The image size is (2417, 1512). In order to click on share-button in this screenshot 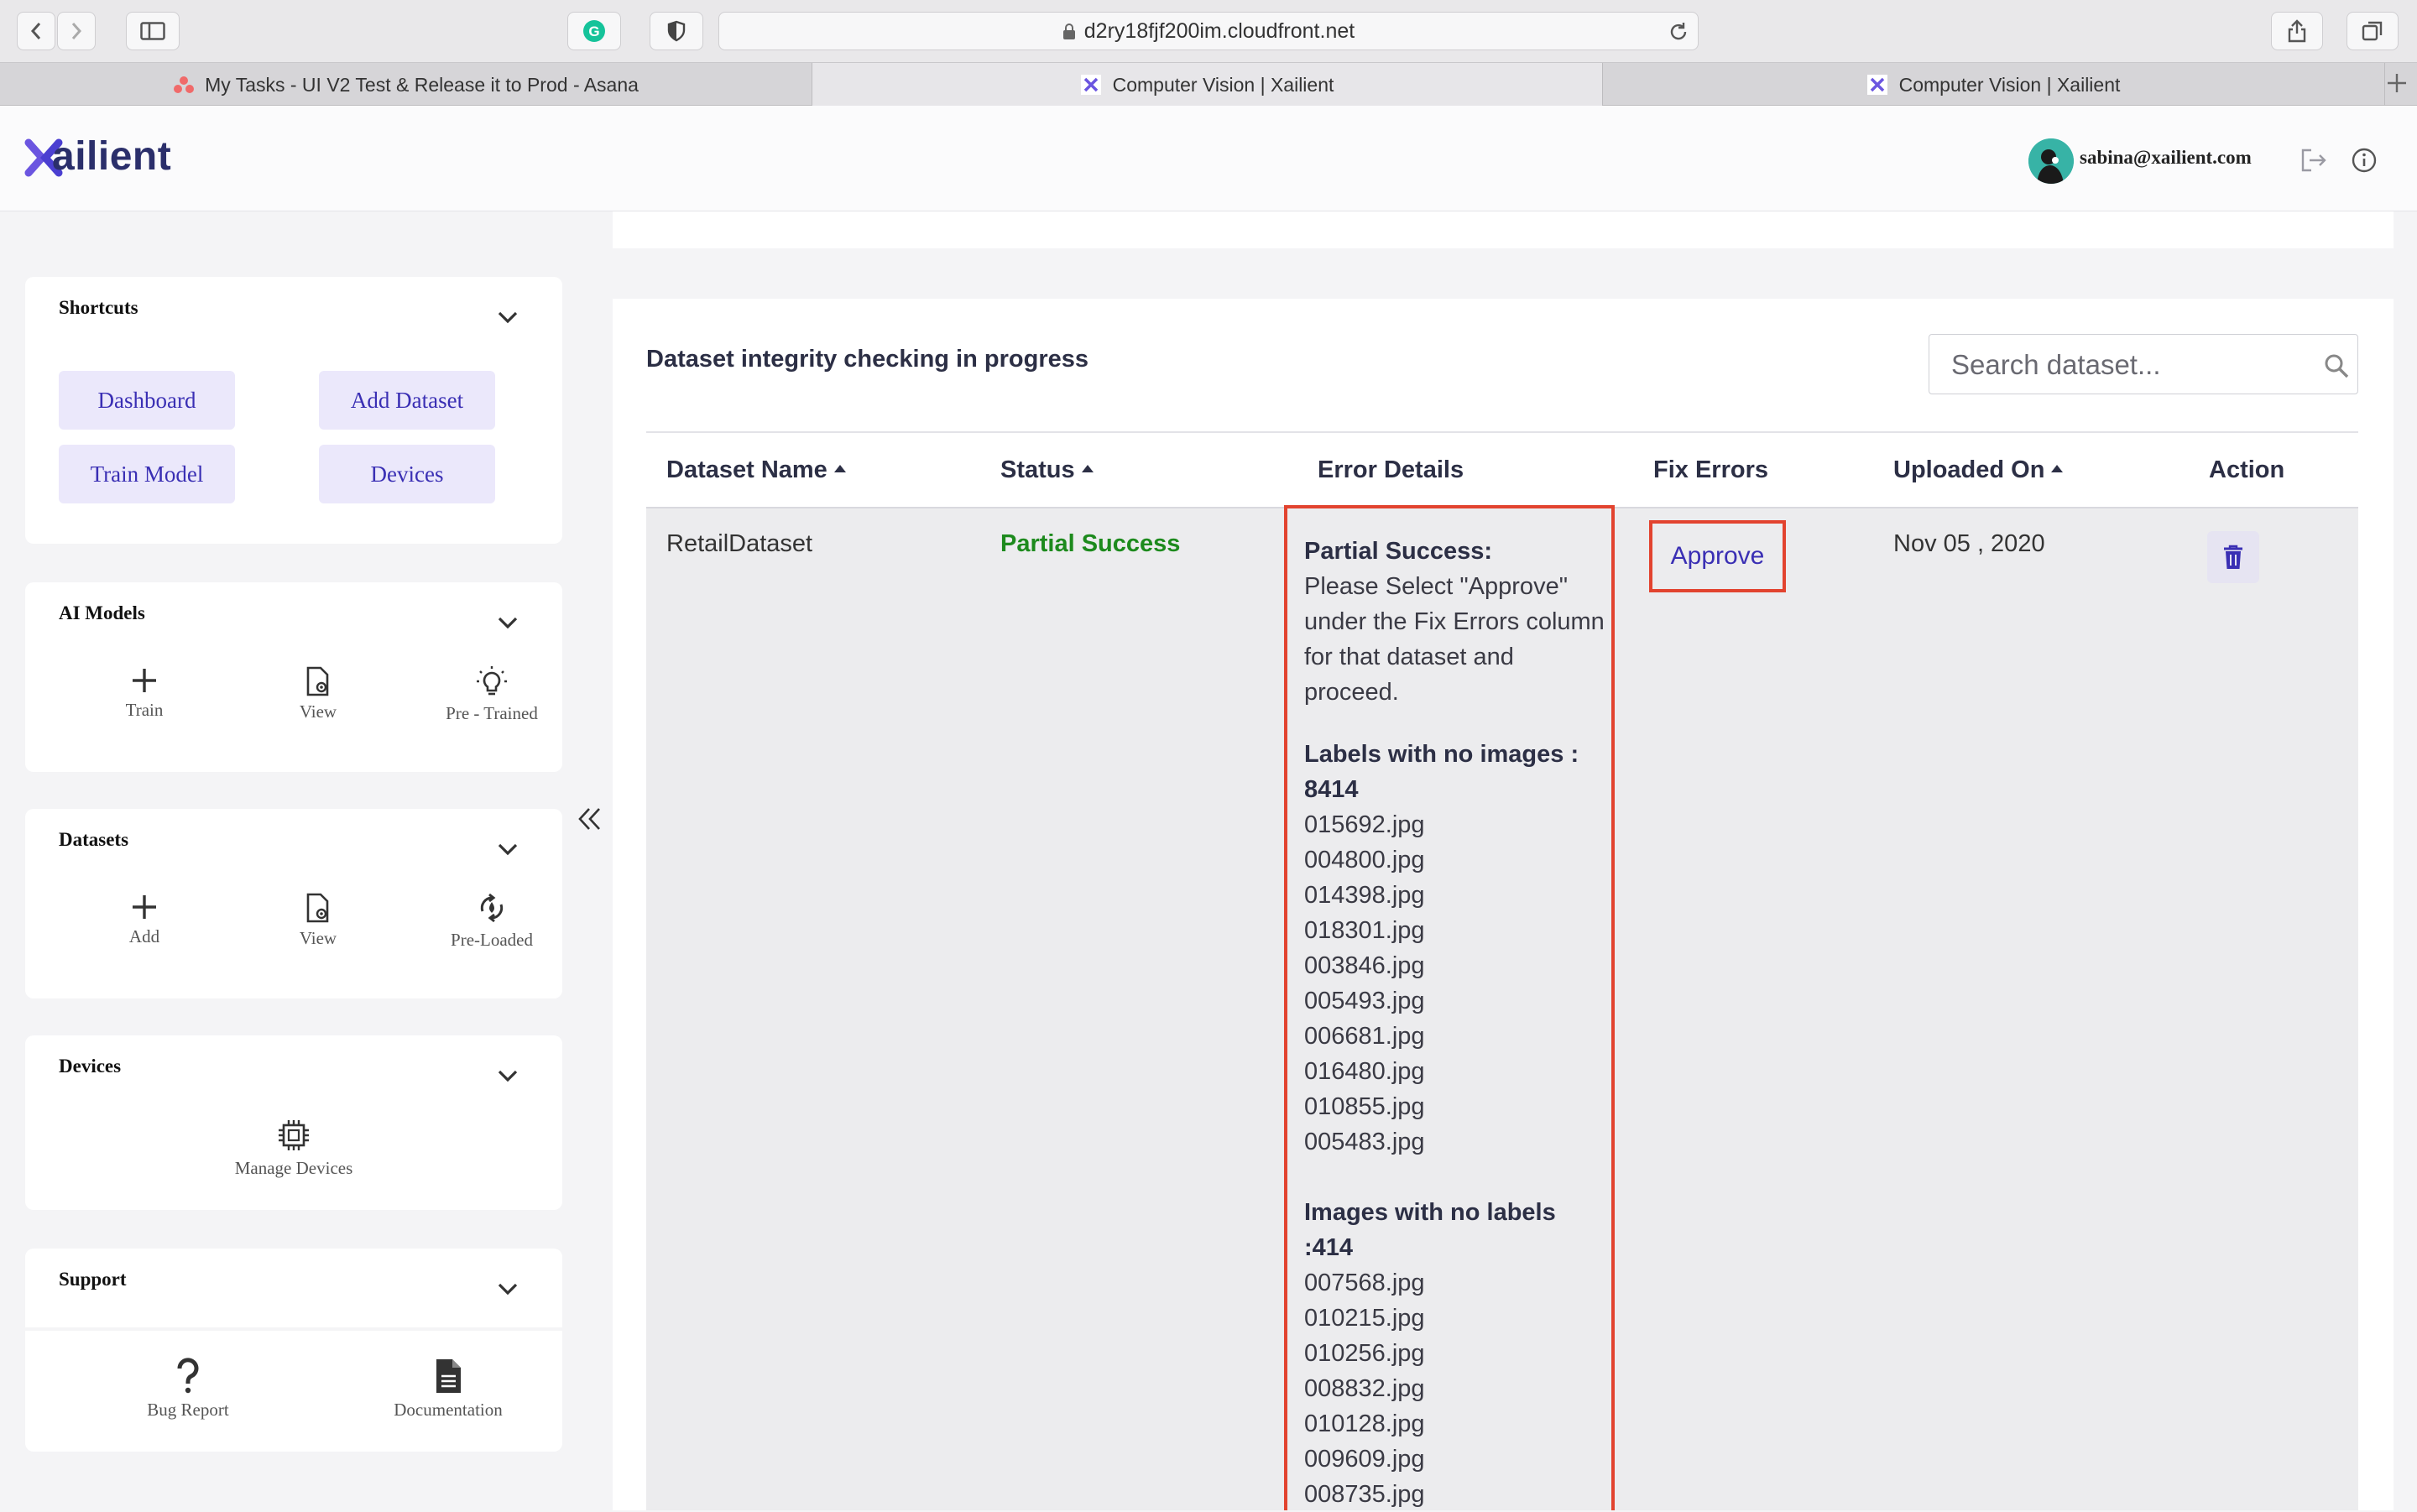, I will do `click(2297, 31)`.